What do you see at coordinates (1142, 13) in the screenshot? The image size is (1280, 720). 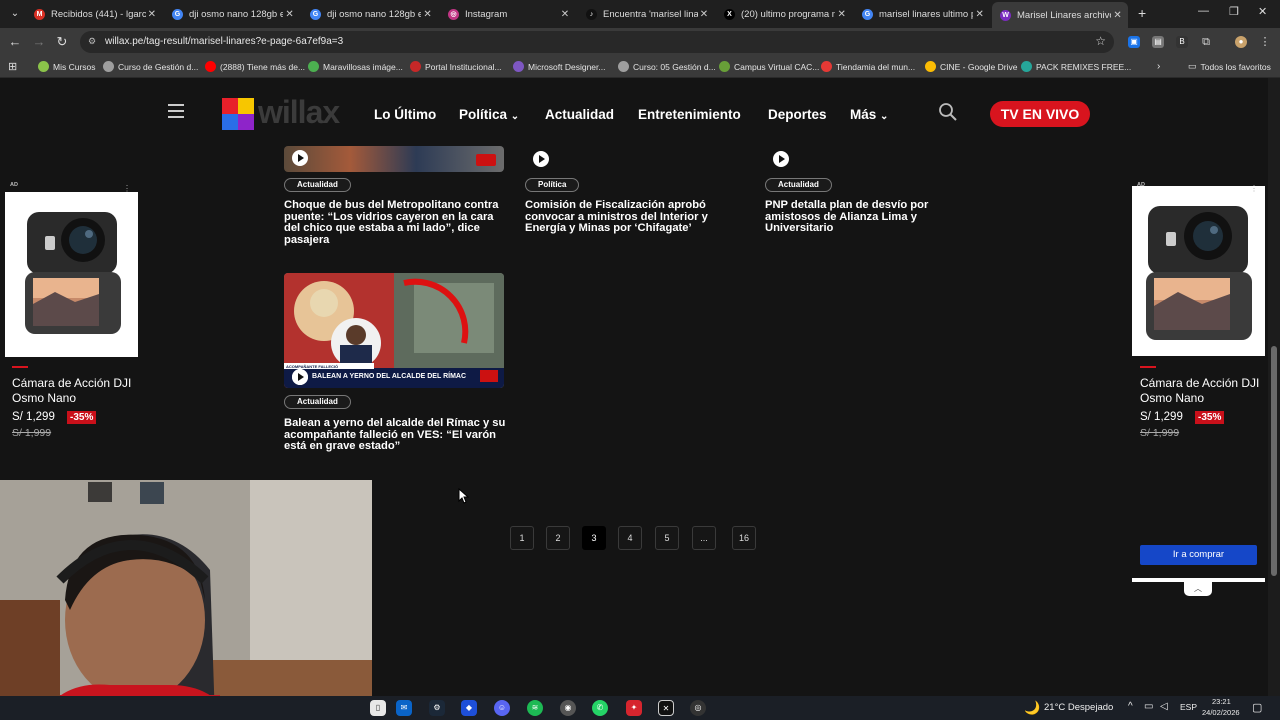 I see `new-tab-icon: +` at bounding box center [1142, 13].